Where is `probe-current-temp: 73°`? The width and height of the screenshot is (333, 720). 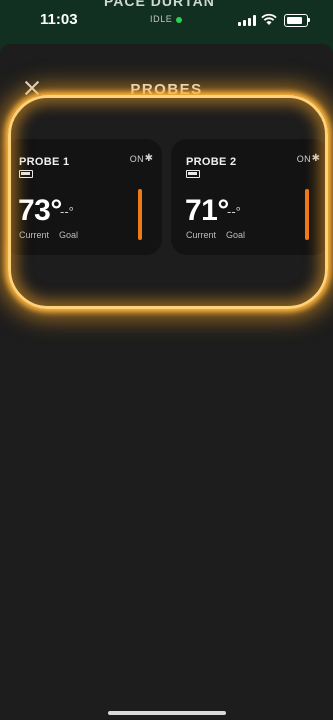
probe-current-temp: 73° is located at coordinates (40, 210).